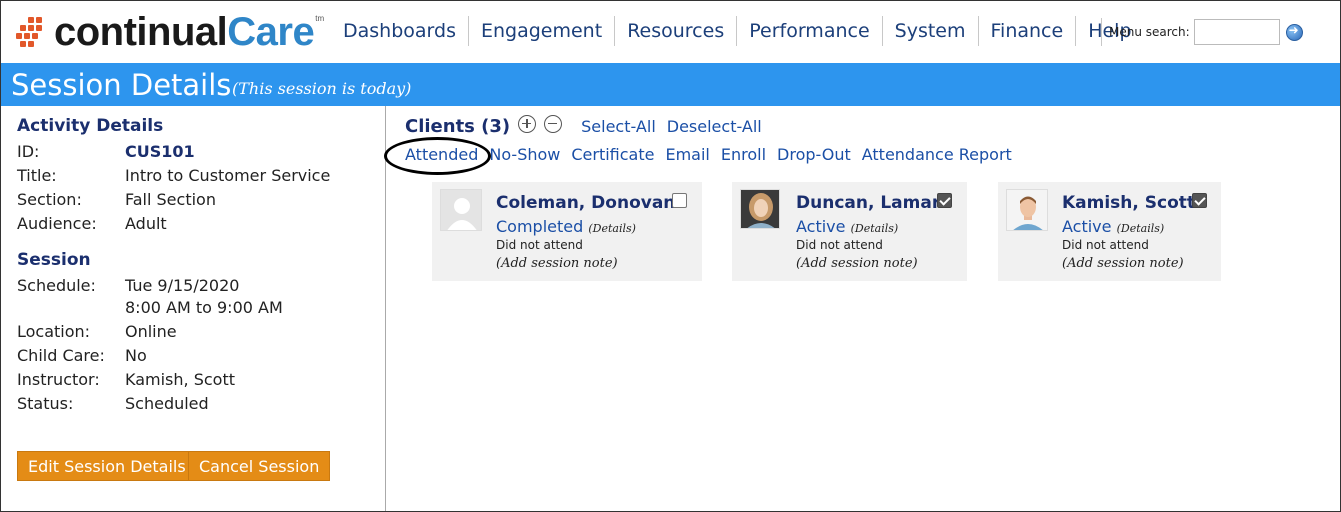 The width and height of the screenshot is (1341, 512). What do you see at coordinates (612, 155) in the screenshot?
I see `certificate-link: Certificate` at bounding box center [612, 155].